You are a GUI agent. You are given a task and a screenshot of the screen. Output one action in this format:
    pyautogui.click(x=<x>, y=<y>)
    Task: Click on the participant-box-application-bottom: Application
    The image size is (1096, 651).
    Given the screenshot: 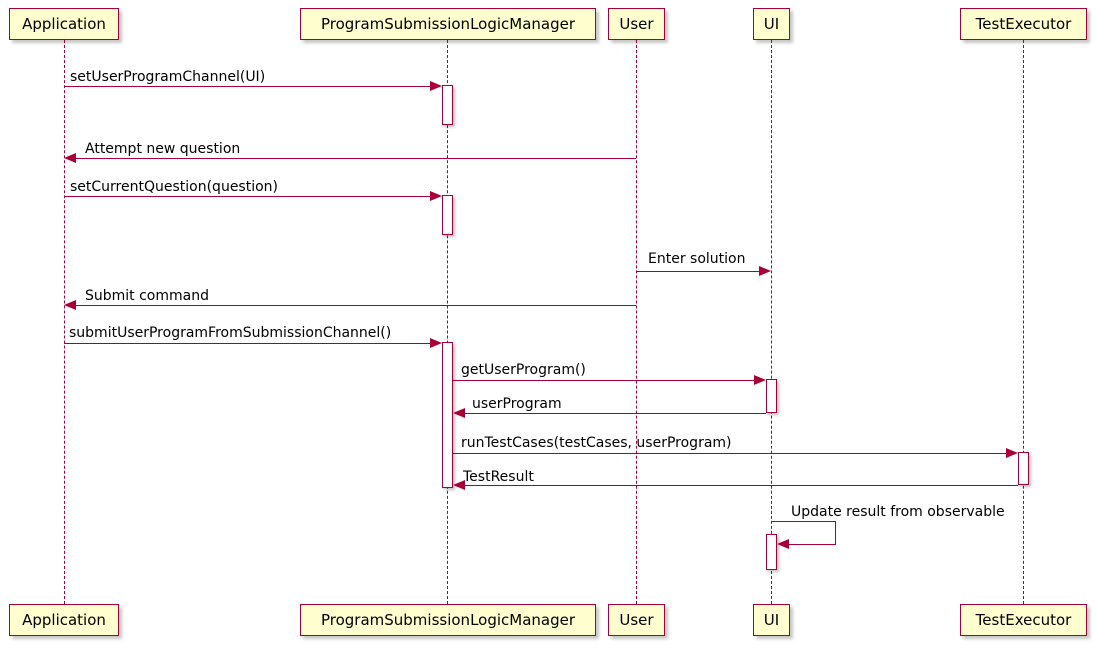 What is the action you would take?
    pyautogui.click(x=64, y=620)
    